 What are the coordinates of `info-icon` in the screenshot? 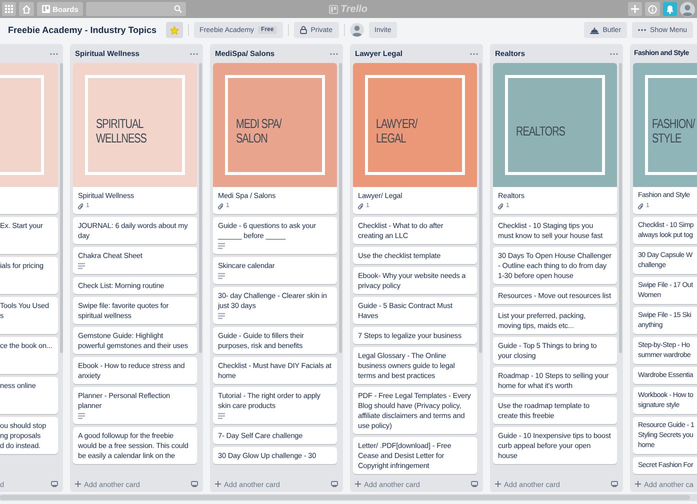 It's located at (652, 9).